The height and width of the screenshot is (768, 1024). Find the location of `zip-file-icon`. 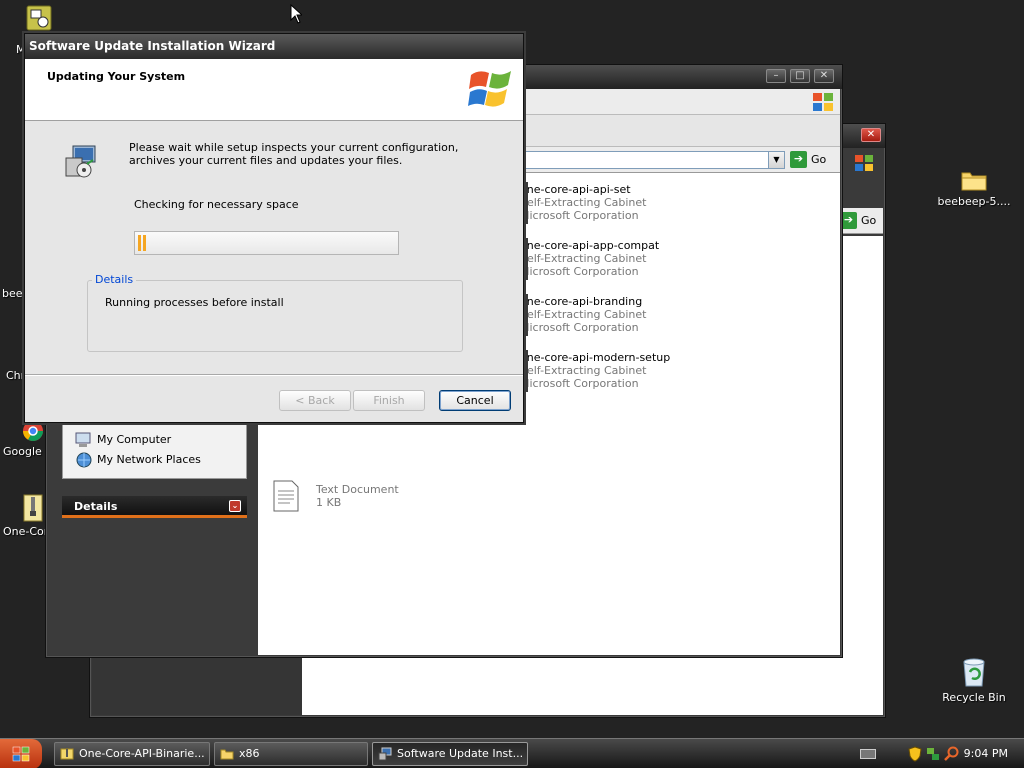

zip-file-icon is located at coordinates (33, 508).